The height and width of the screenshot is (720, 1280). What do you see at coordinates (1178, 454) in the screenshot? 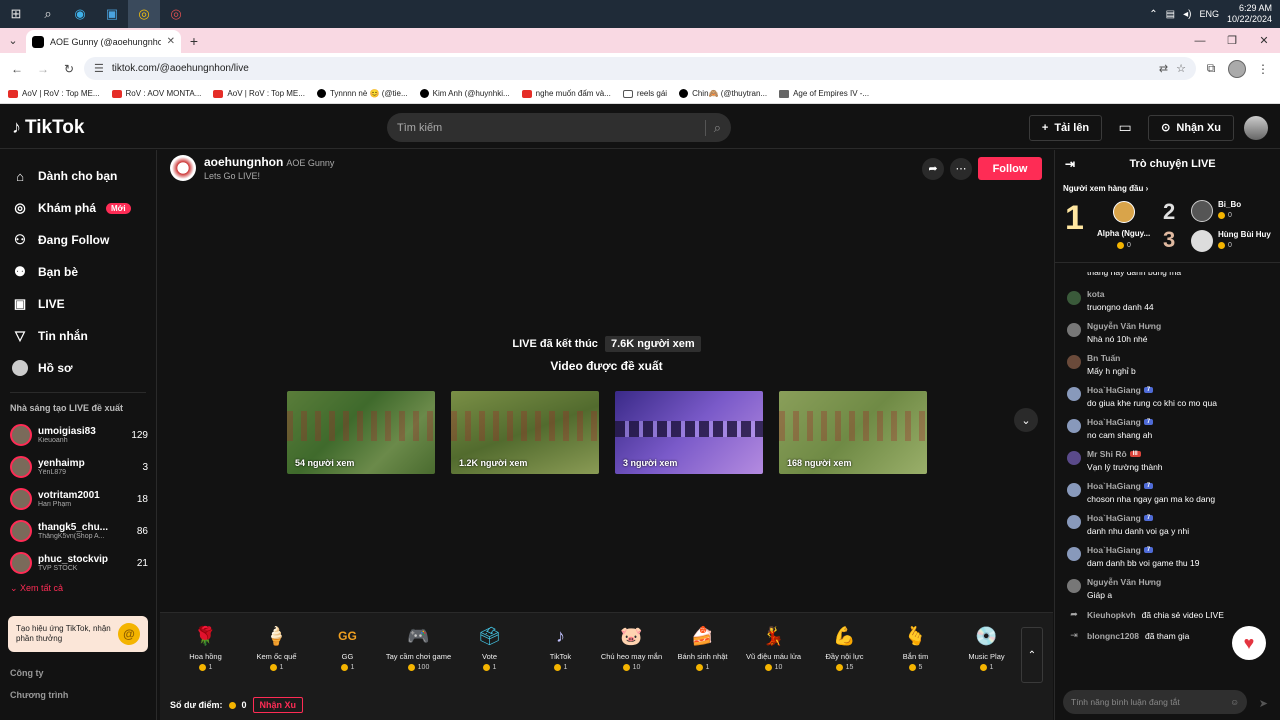
I see `chat-username: Mr Shi Rô III` at bounding box center [1178, 454].